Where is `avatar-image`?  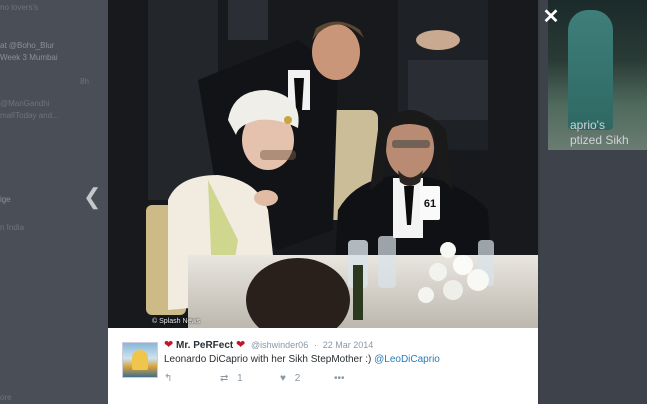 avatar-image is located at coordinates (140, 360).